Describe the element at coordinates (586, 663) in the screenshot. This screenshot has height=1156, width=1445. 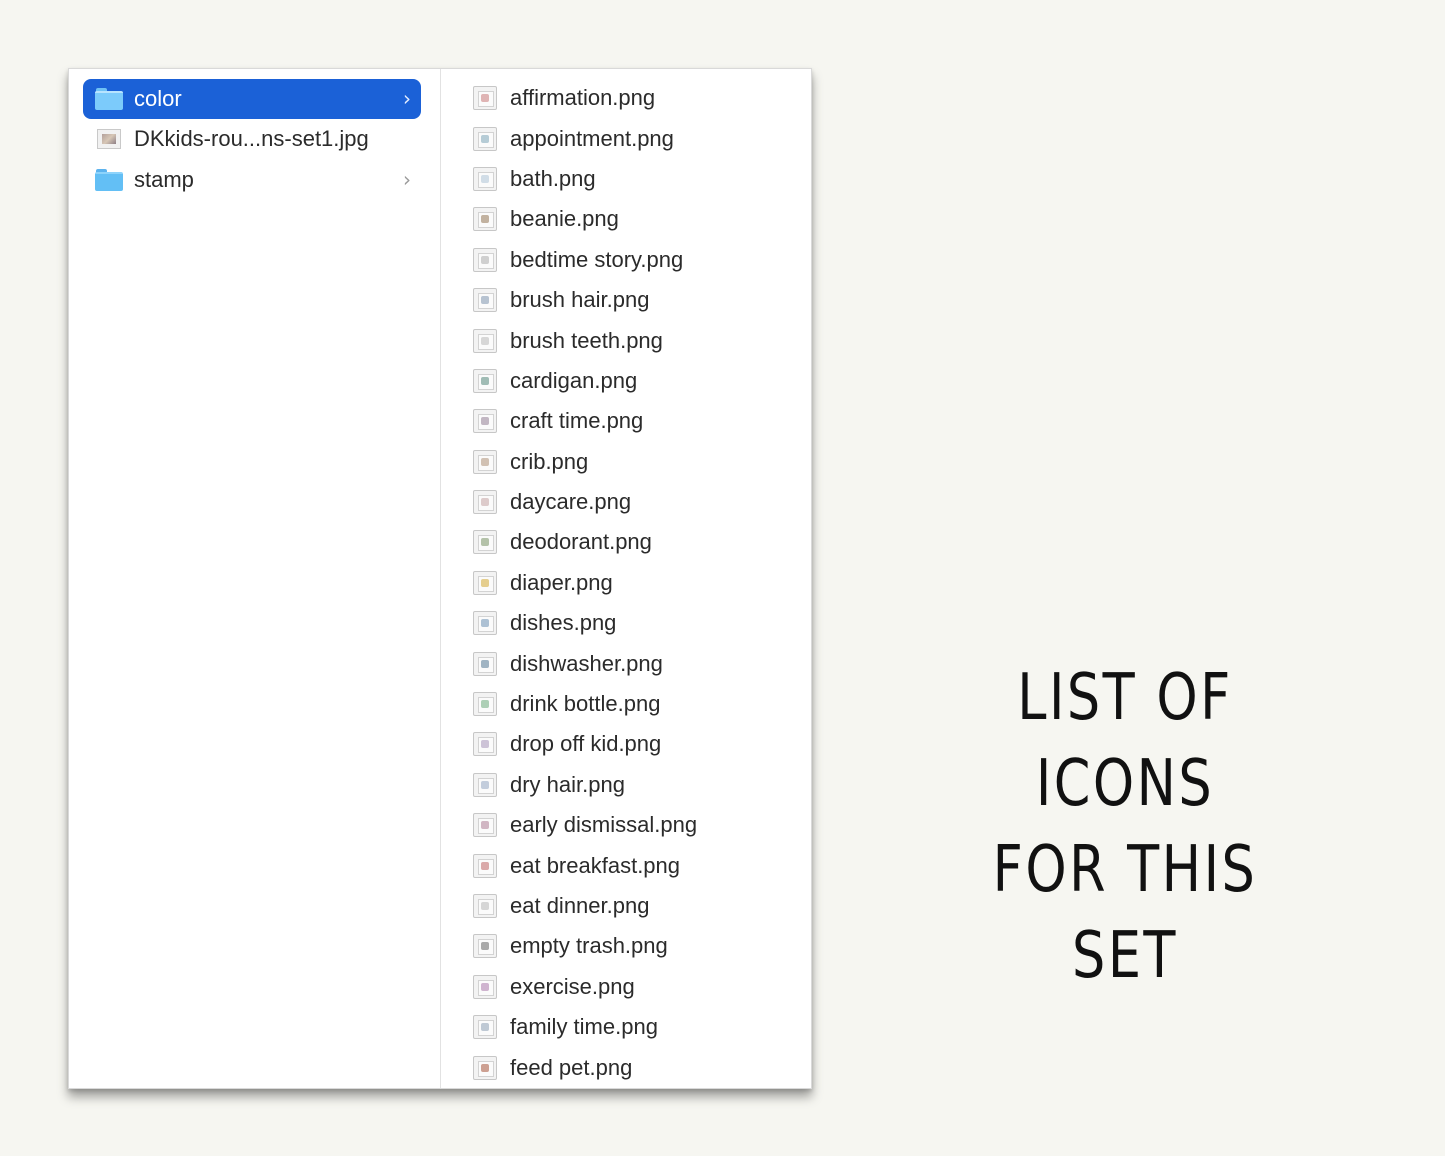
I see `file-name: dishwasher.png` at that location.